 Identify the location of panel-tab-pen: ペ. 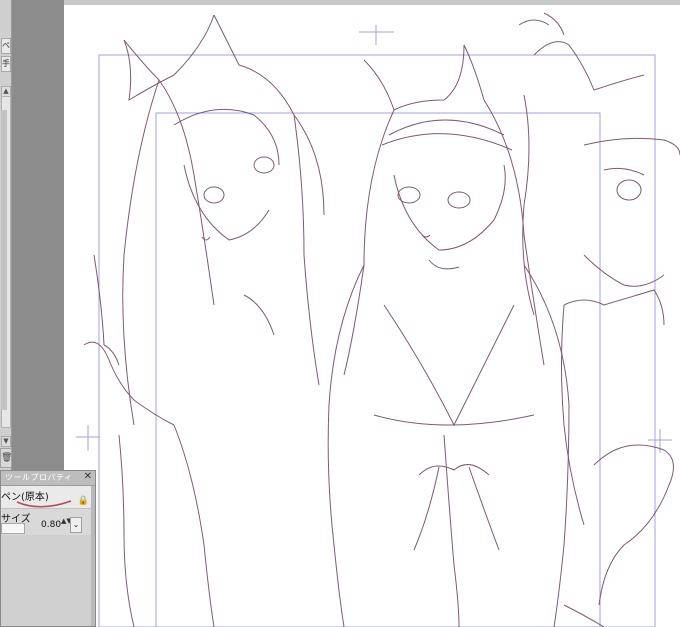
(6, 46).